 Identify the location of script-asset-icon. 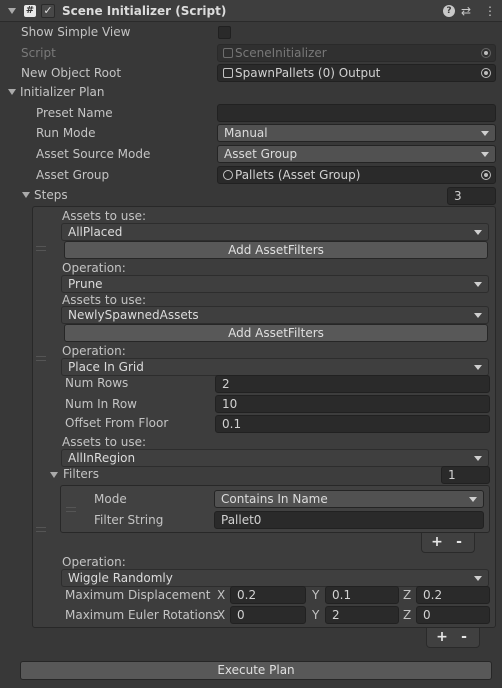
(228, 53).